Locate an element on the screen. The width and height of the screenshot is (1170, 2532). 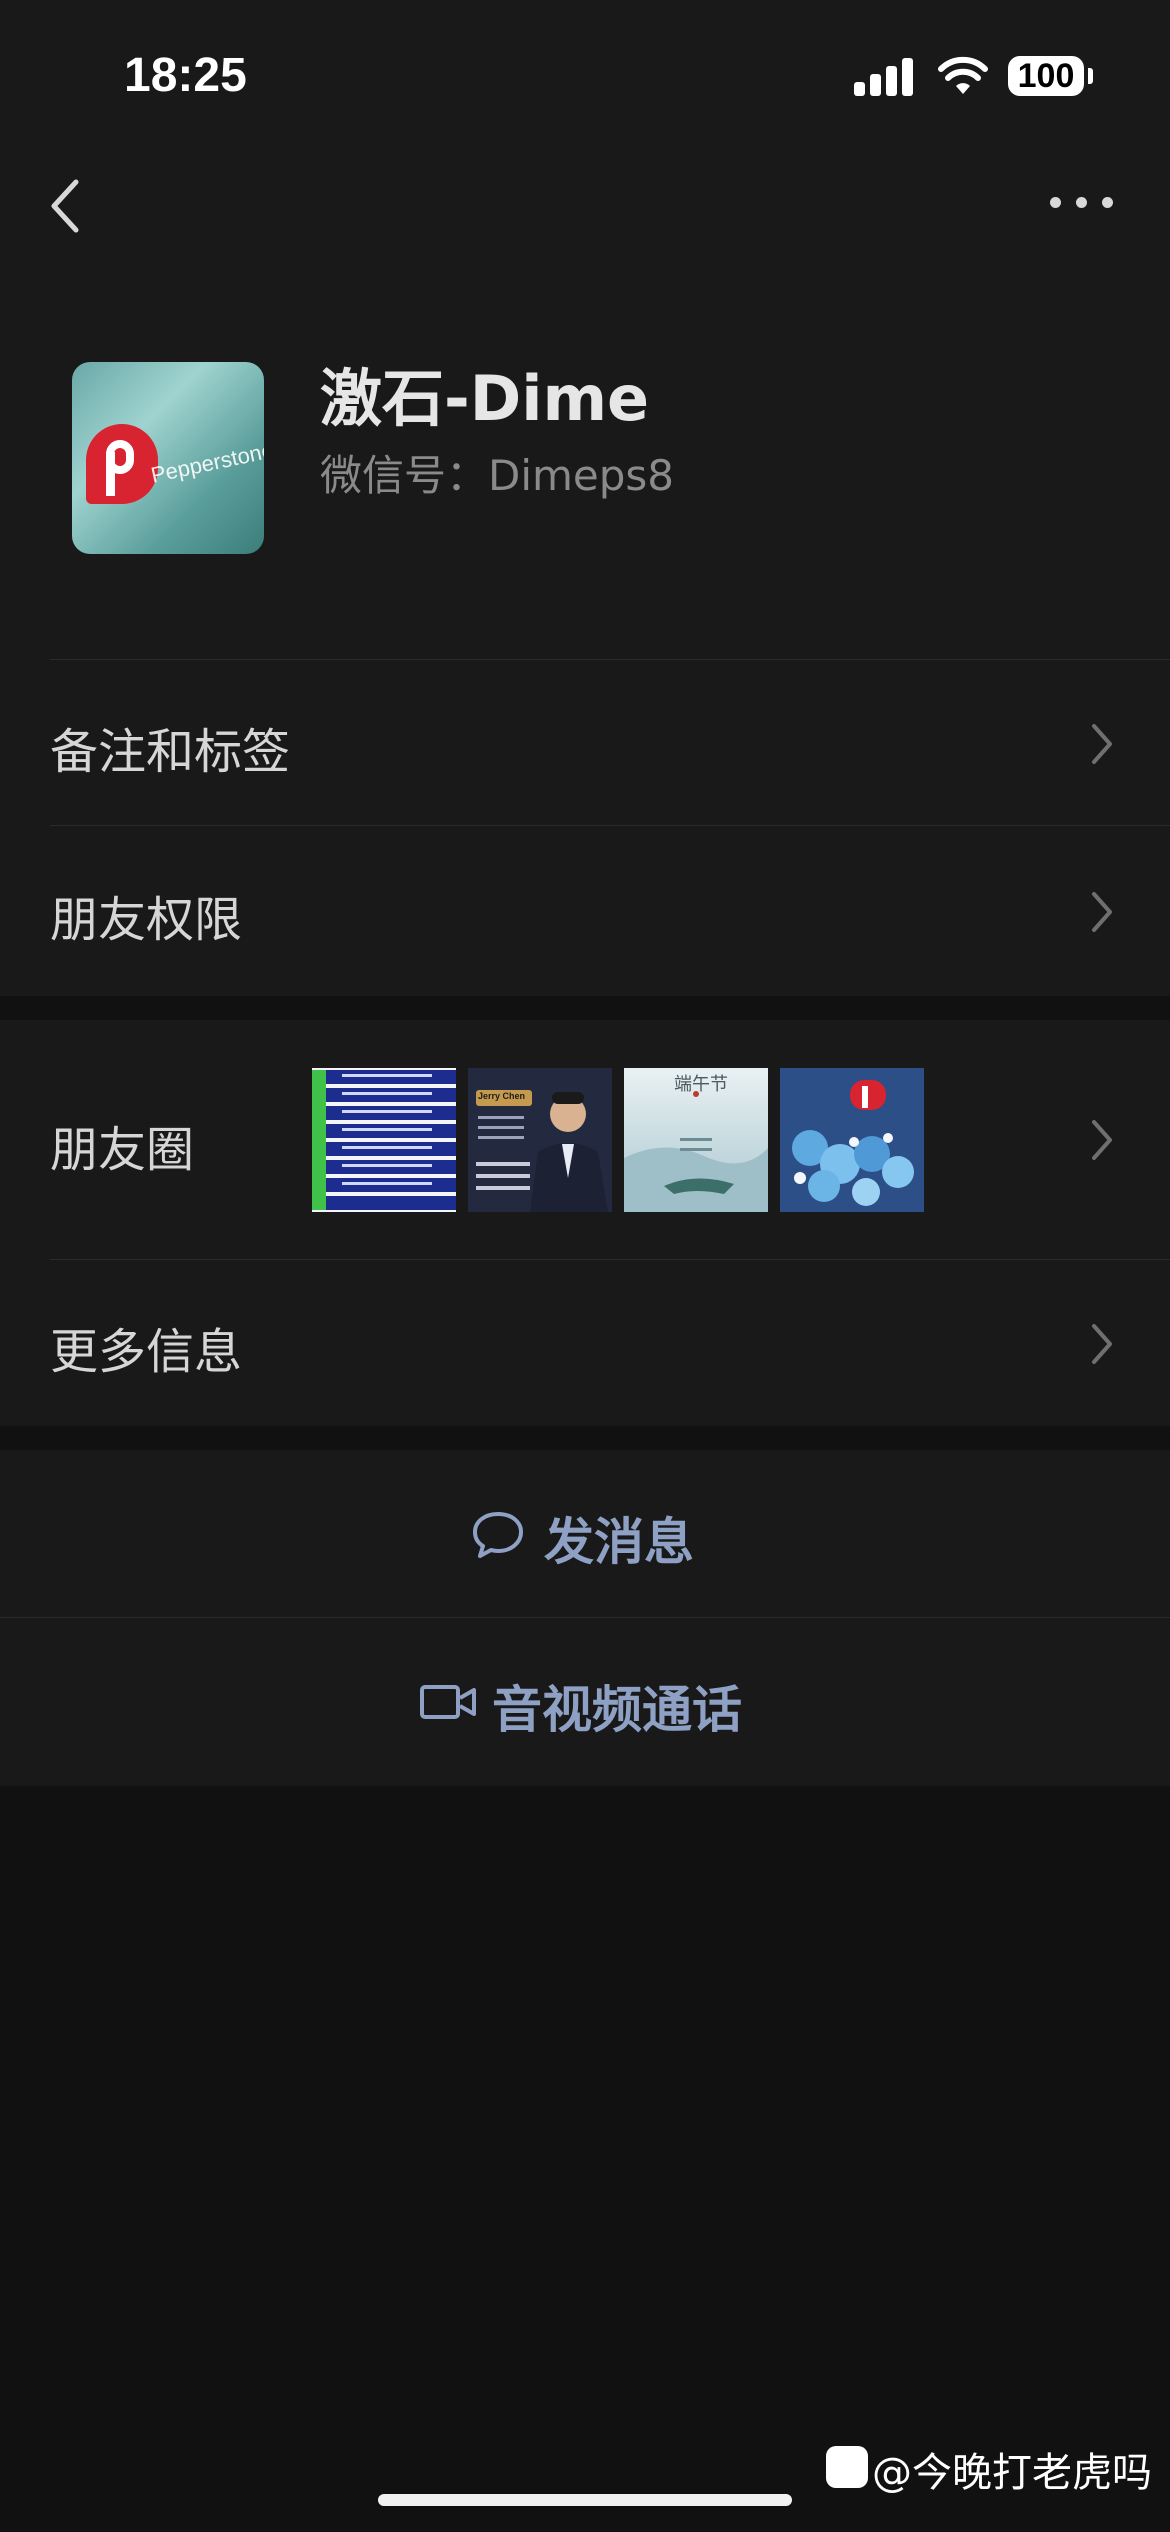
more-icon is located at coordinates (1082, 202).